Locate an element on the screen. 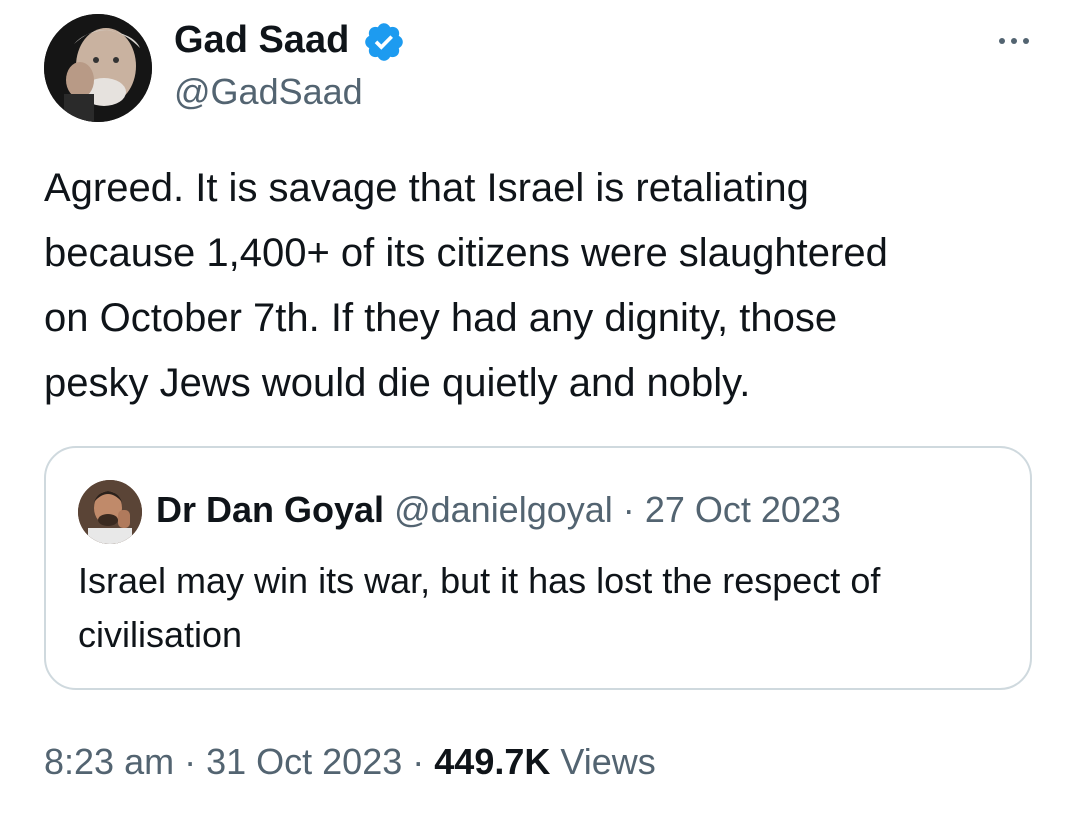 The image size is (1080, 821). author-handle: @GadSaad is located at coordinates (268, 92).